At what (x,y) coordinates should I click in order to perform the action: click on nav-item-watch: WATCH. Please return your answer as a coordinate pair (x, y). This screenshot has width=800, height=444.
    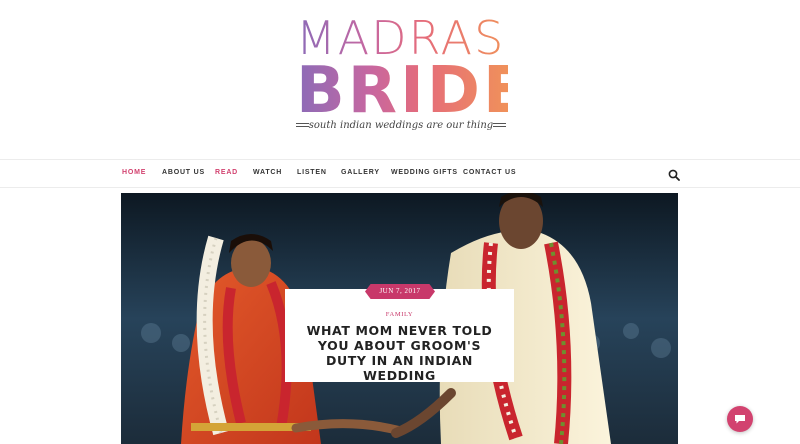
    Looking at the image, I should click on (267, 172).